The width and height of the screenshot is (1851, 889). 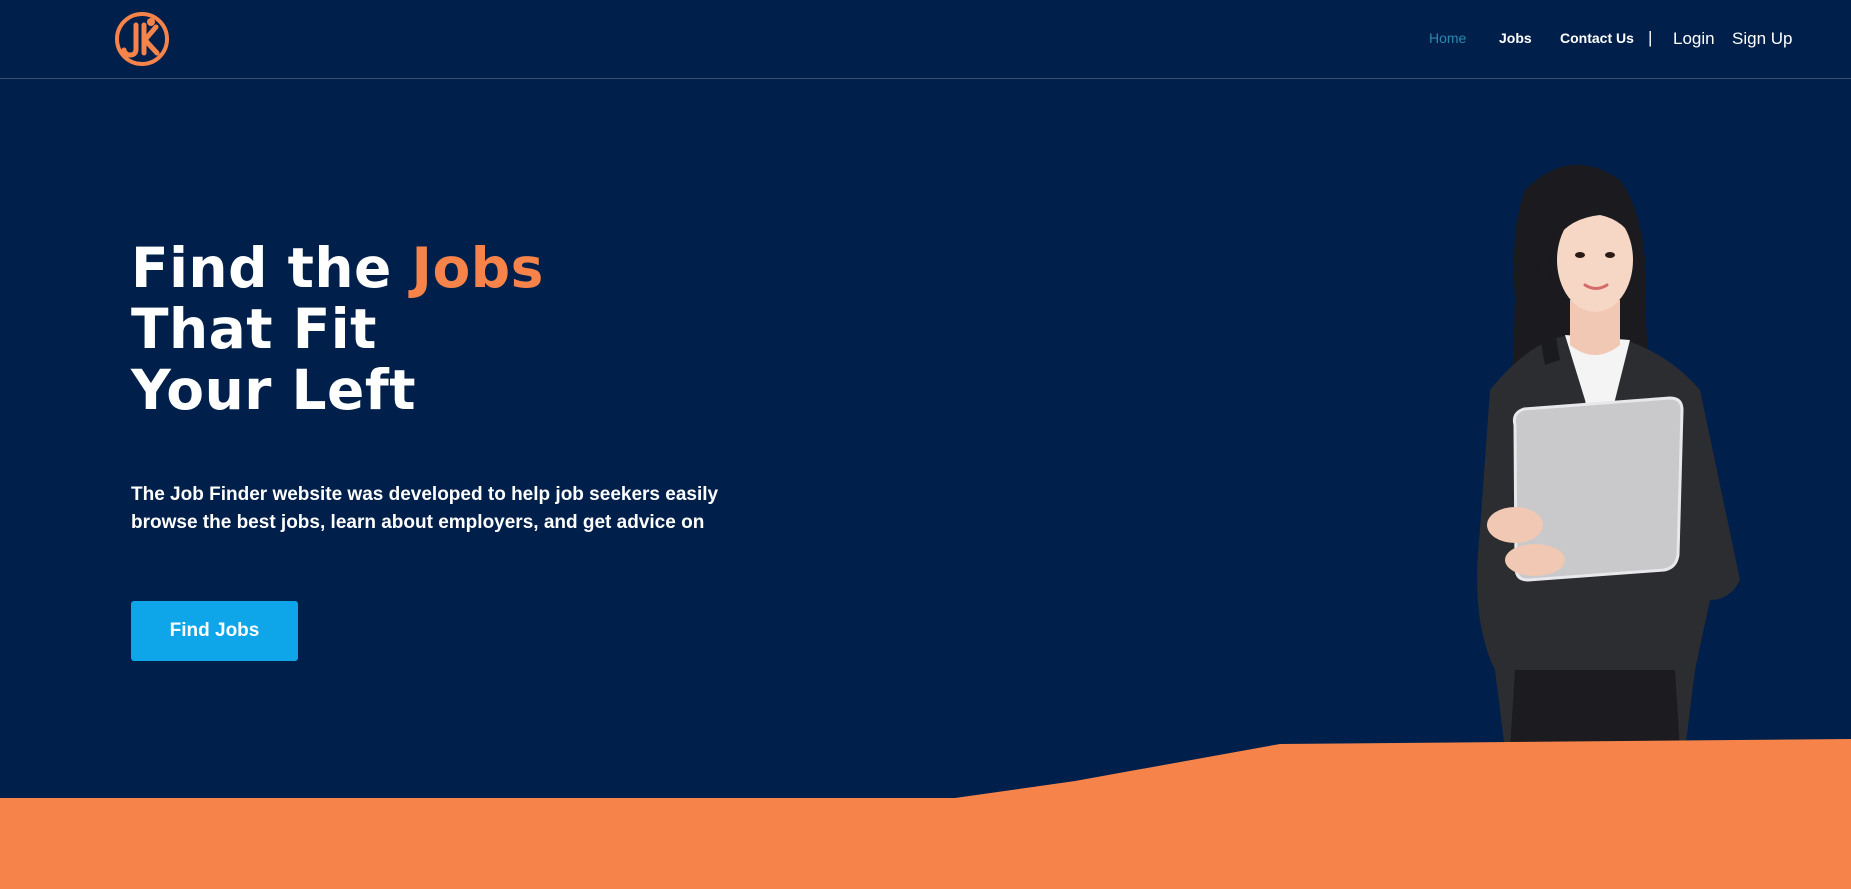 I want to click on nav-home-link: Home, so click(x=1447, y=38).